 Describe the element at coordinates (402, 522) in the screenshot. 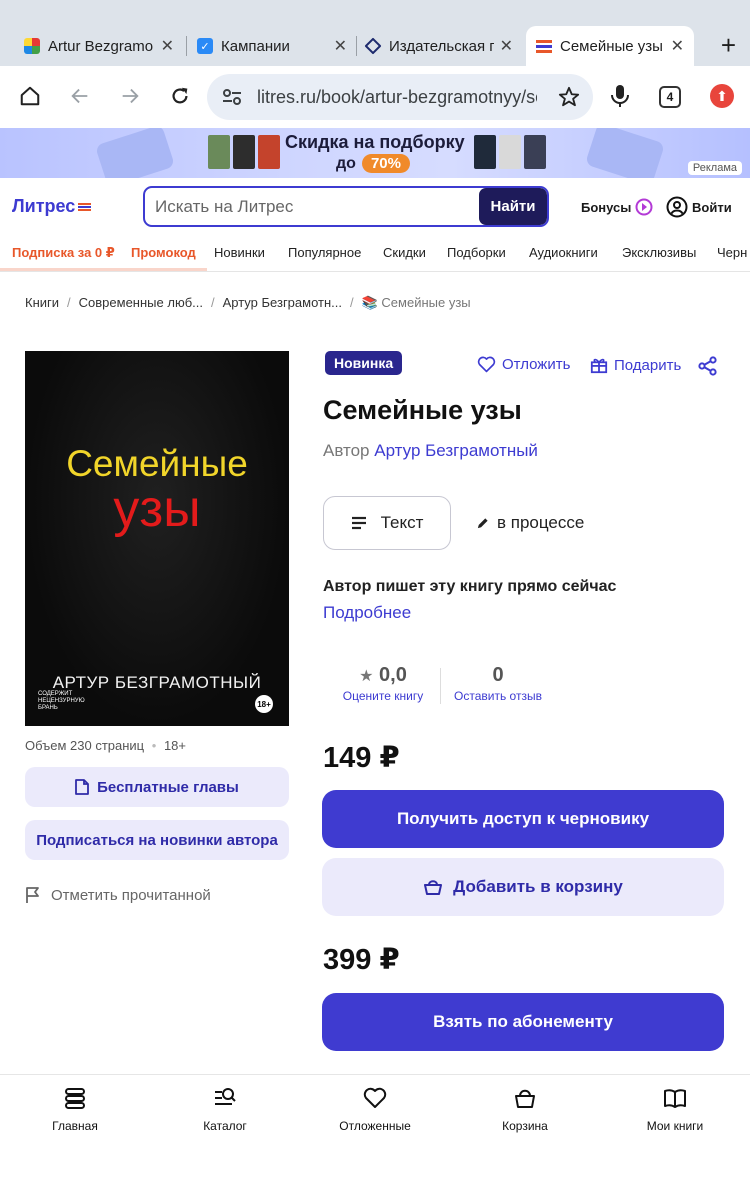

I see `format-label: Текст` at that location.